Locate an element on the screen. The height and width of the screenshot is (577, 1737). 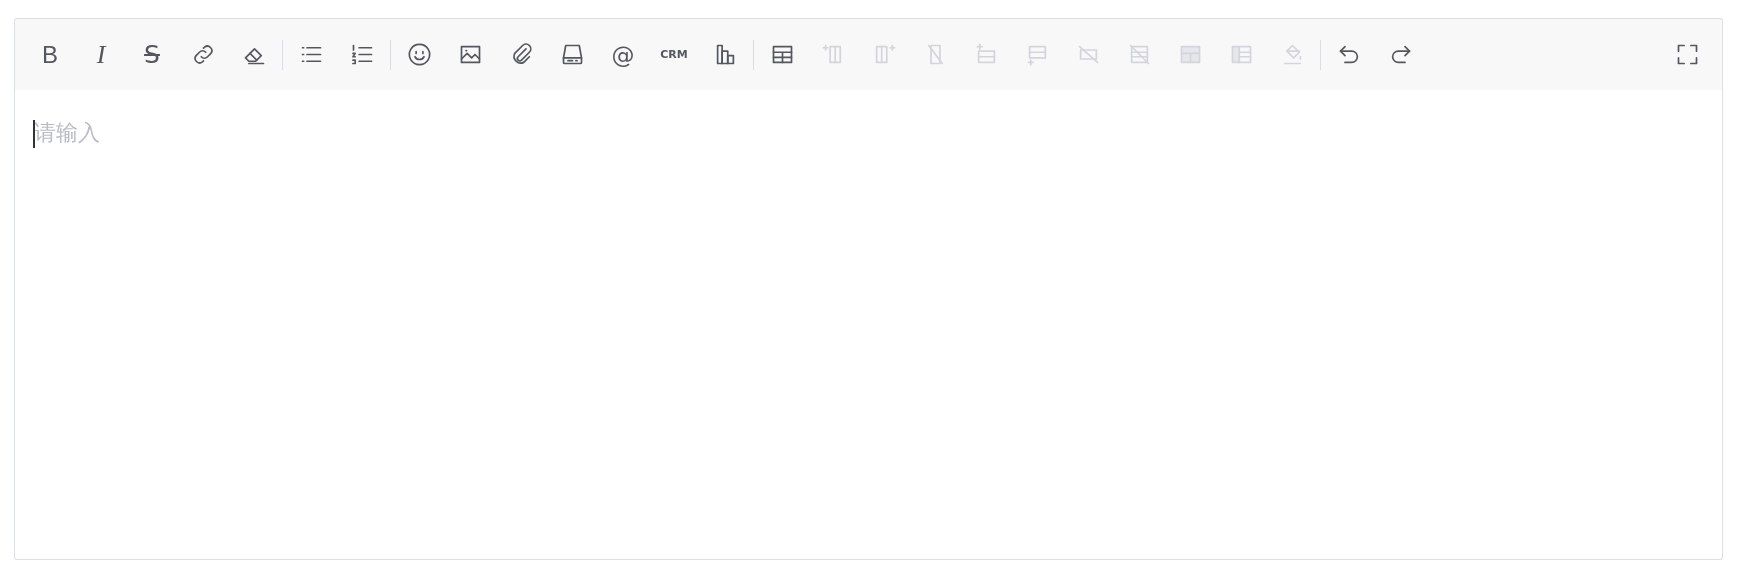
mention-button: @ is located at coordinates (623, 54).